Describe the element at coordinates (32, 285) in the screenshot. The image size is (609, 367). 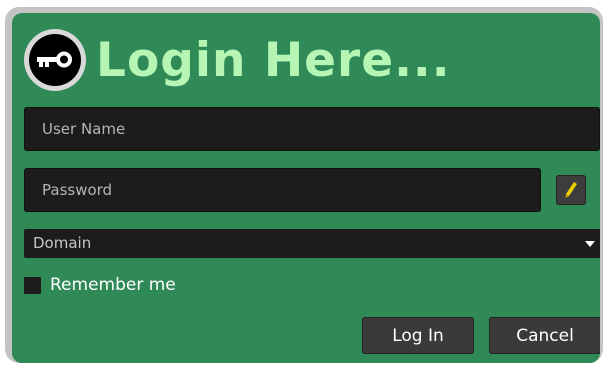
I see `remember-me-checkbox` at that location.